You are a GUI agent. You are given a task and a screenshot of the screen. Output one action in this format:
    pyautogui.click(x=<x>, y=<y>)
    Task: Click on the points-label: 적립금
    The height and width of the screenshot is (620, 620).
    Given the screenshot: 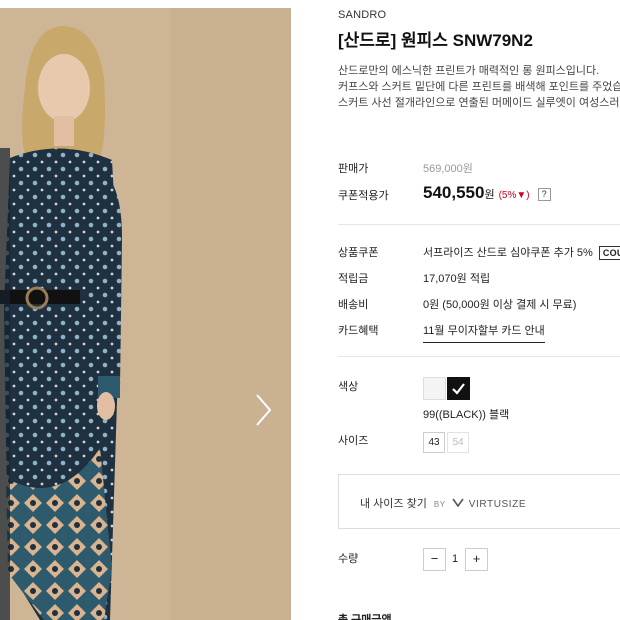 What is the action you would take?
    pyautogui.click(x=353, y=279)
    